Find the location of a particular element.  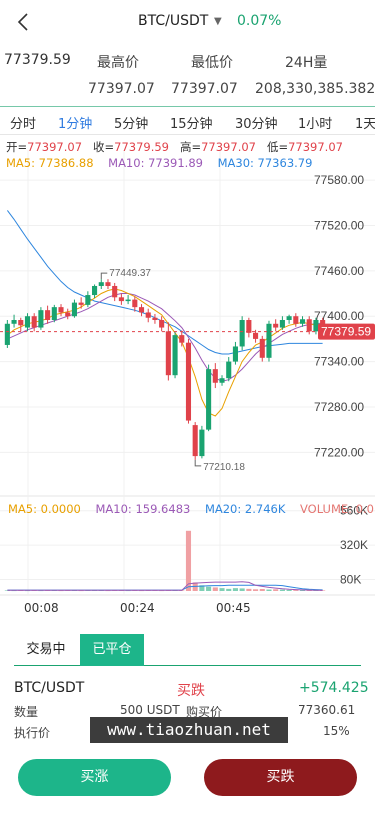

tab-30min: 30分钟 is located at coordinates (256, 122).